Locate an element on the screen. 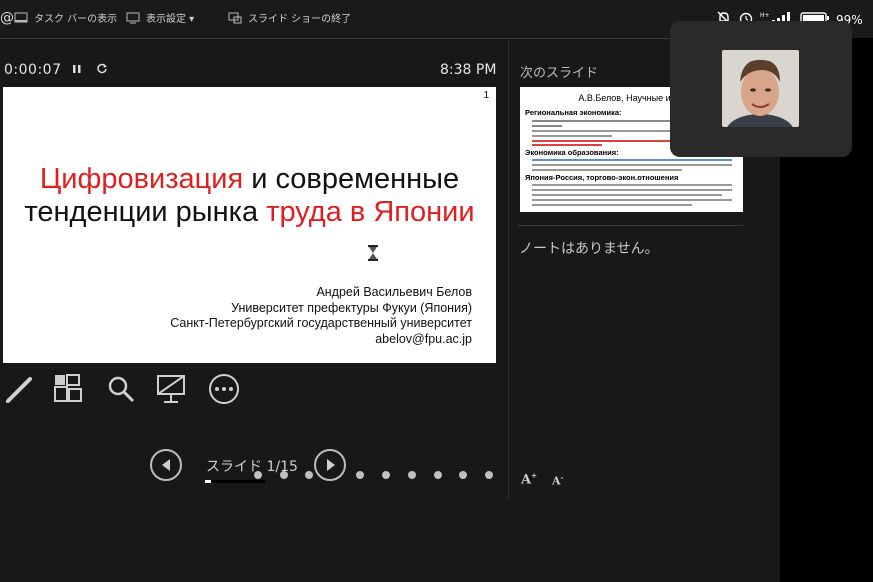  black-screen-icon is located at coordinates (171, 389).